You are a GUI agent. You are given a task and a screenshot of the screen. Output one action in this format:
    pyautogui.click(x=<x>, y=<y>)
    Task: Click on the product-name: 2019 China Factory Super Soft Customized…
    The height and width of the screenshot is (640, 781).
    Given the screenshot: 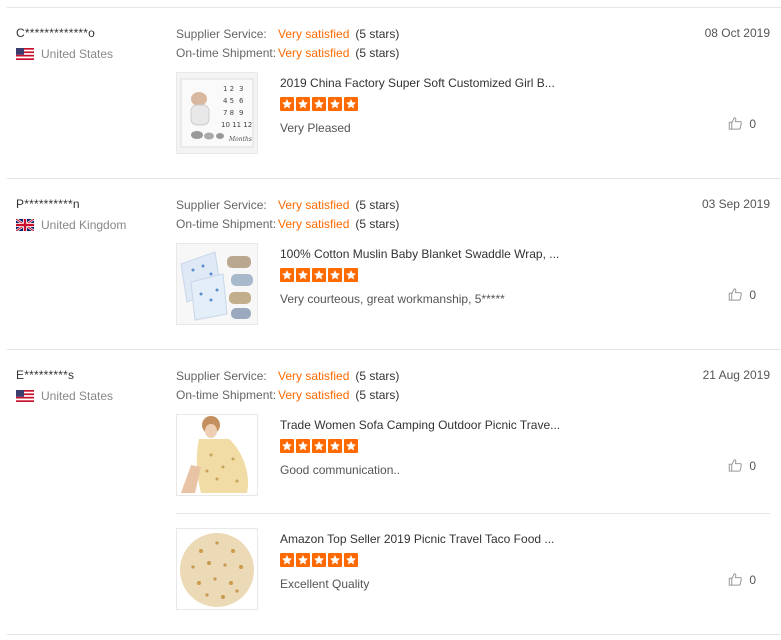 What is the action you would take?
    pyautogui.click(x=417, y=83)
    